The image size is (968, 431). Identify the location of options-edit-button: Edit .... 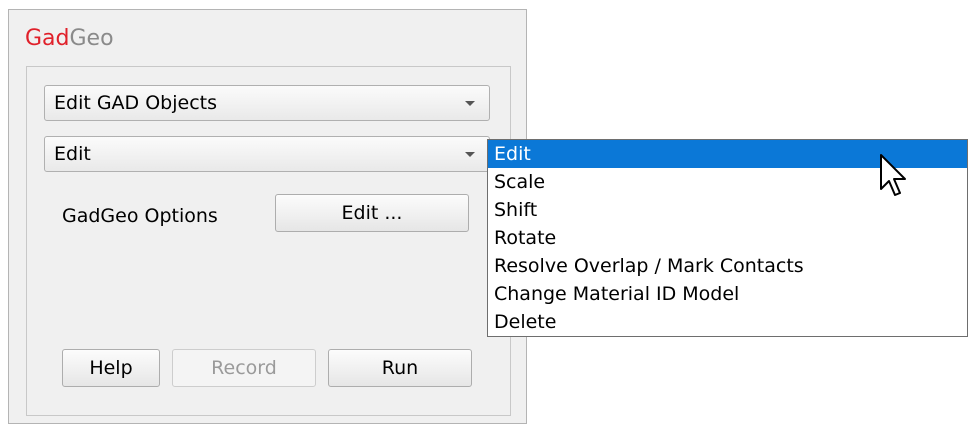
(372, 213).